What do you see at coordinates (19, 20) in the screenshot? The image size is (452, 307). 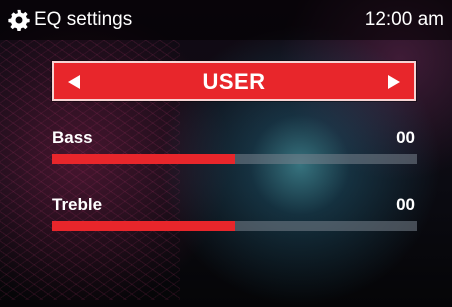 I see `gear-icon` at bounding box center [19, 20].